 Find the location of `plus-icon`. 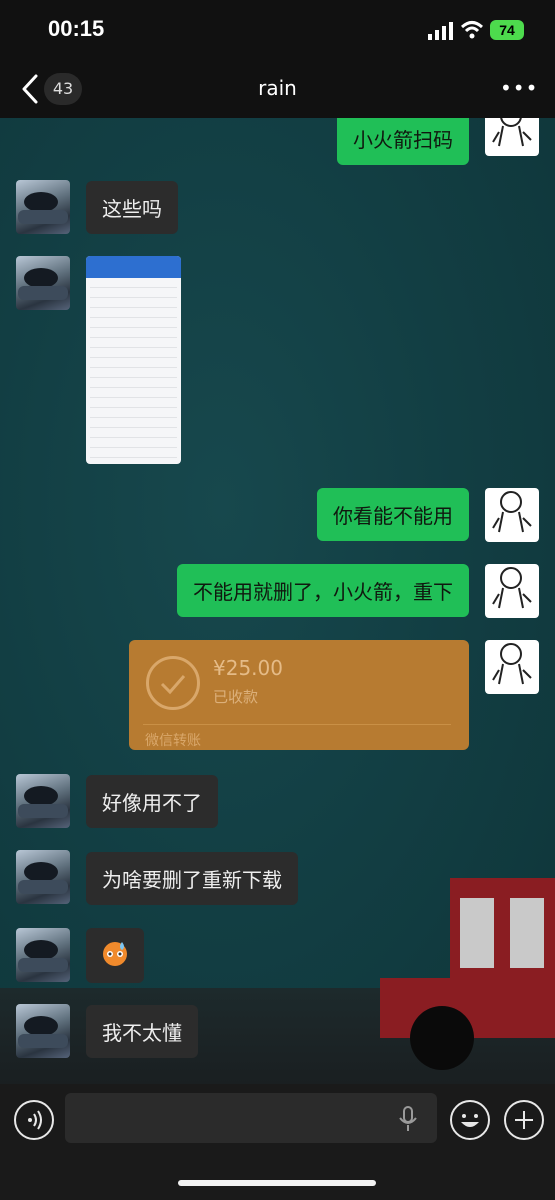

plus-icon is located at coordinates (524, 1120).